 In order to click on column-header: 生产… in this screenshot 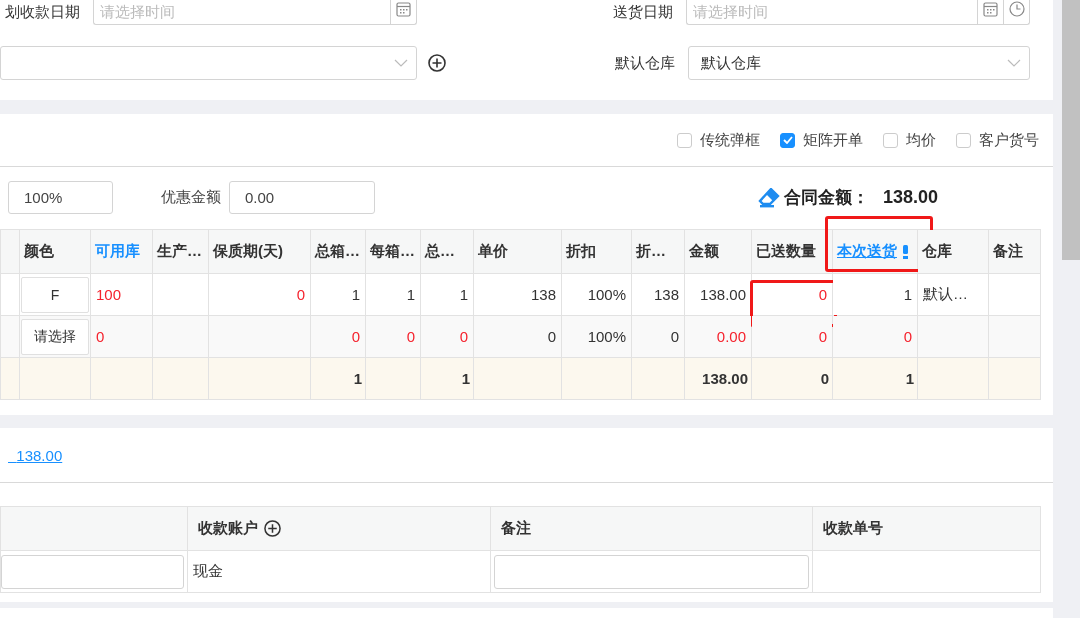, I will do `click(179, 250)`.